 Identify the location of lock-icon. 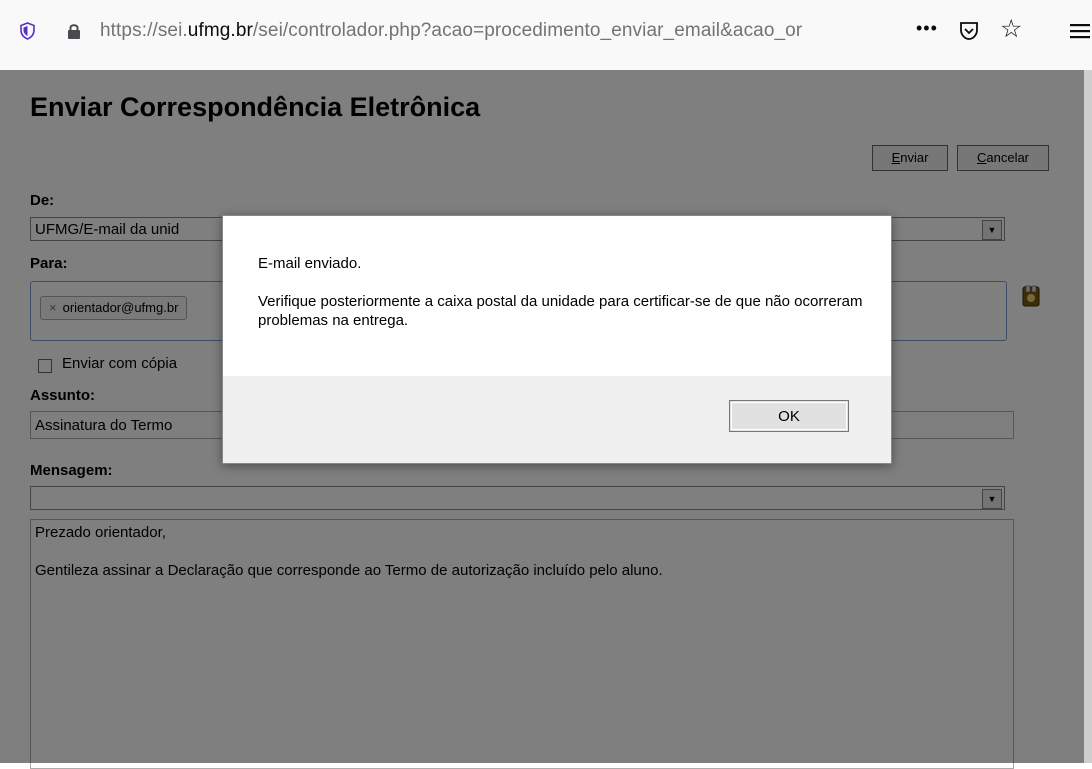
(74, 31).